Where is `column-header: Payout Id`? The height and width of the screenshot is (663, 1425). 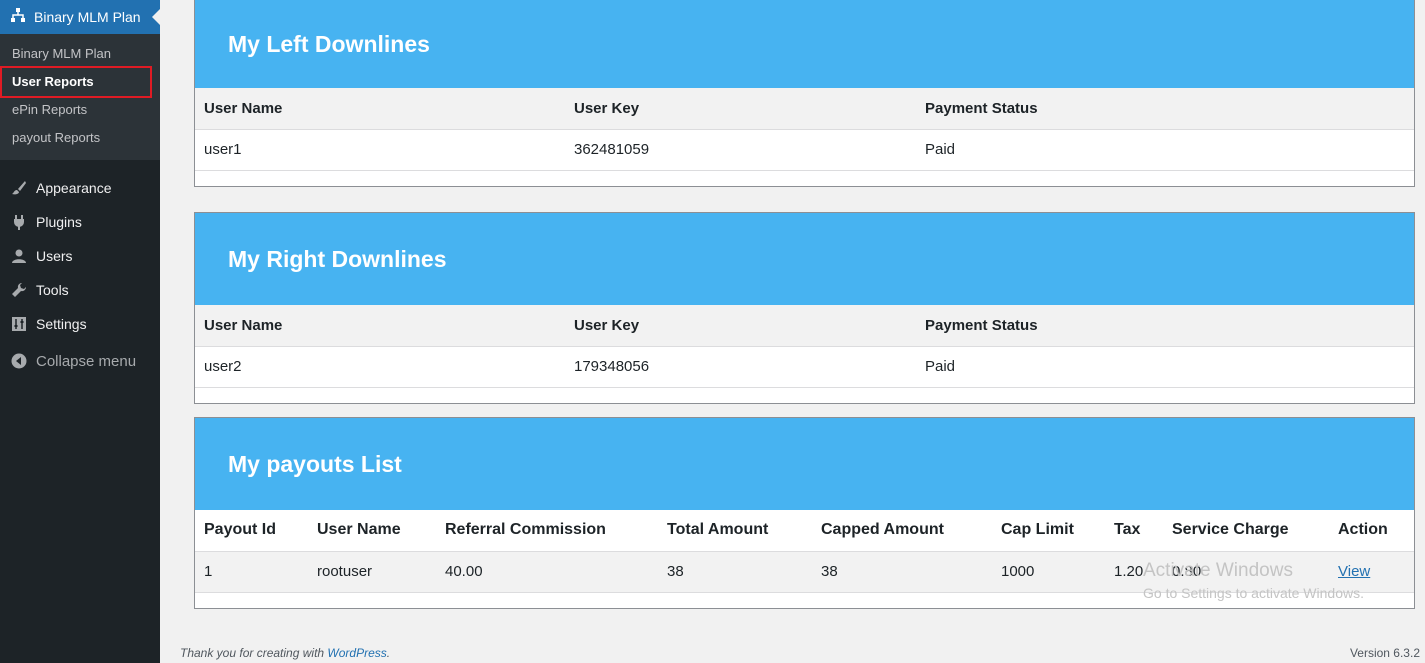 column-header: Payout Id is located at coordinates (251, 531).